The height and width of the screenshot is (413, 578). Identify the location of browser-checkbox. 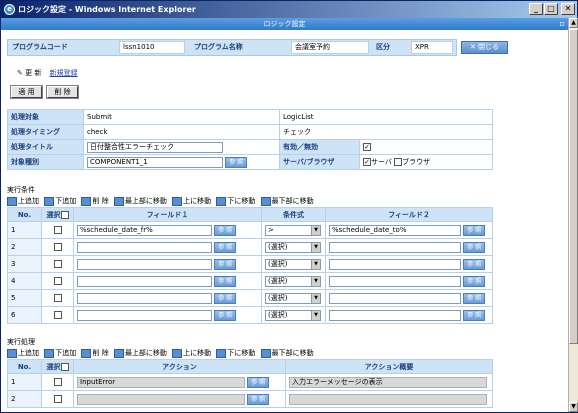
(398, 162).